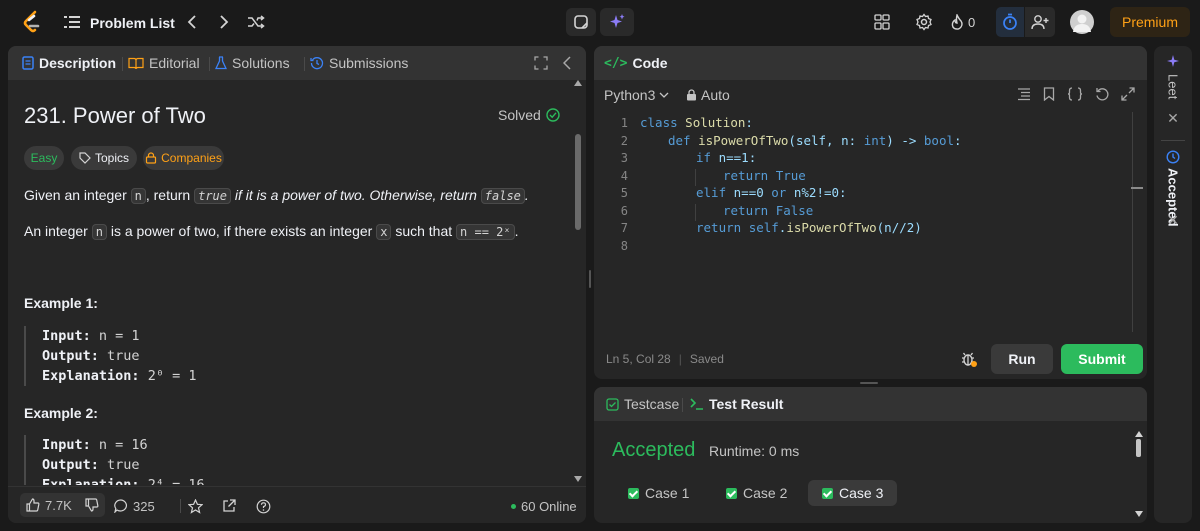 The height and width of the screenshot is (531, 1200). I want to click on bookmark-icon, so click(1049, 94).